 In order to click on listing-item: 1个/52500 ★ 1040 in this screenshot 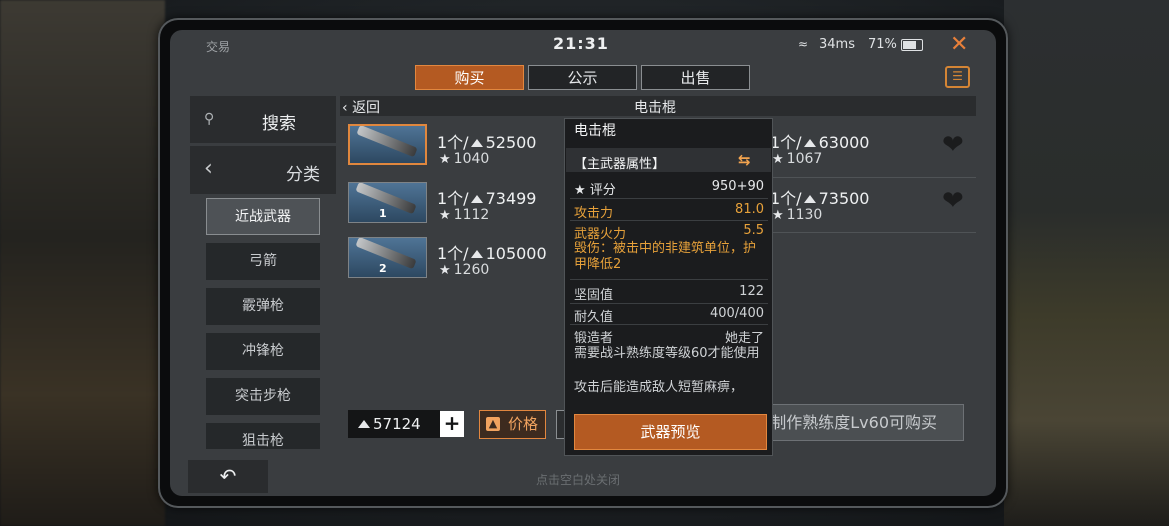, I will do `click(461, 147)`.